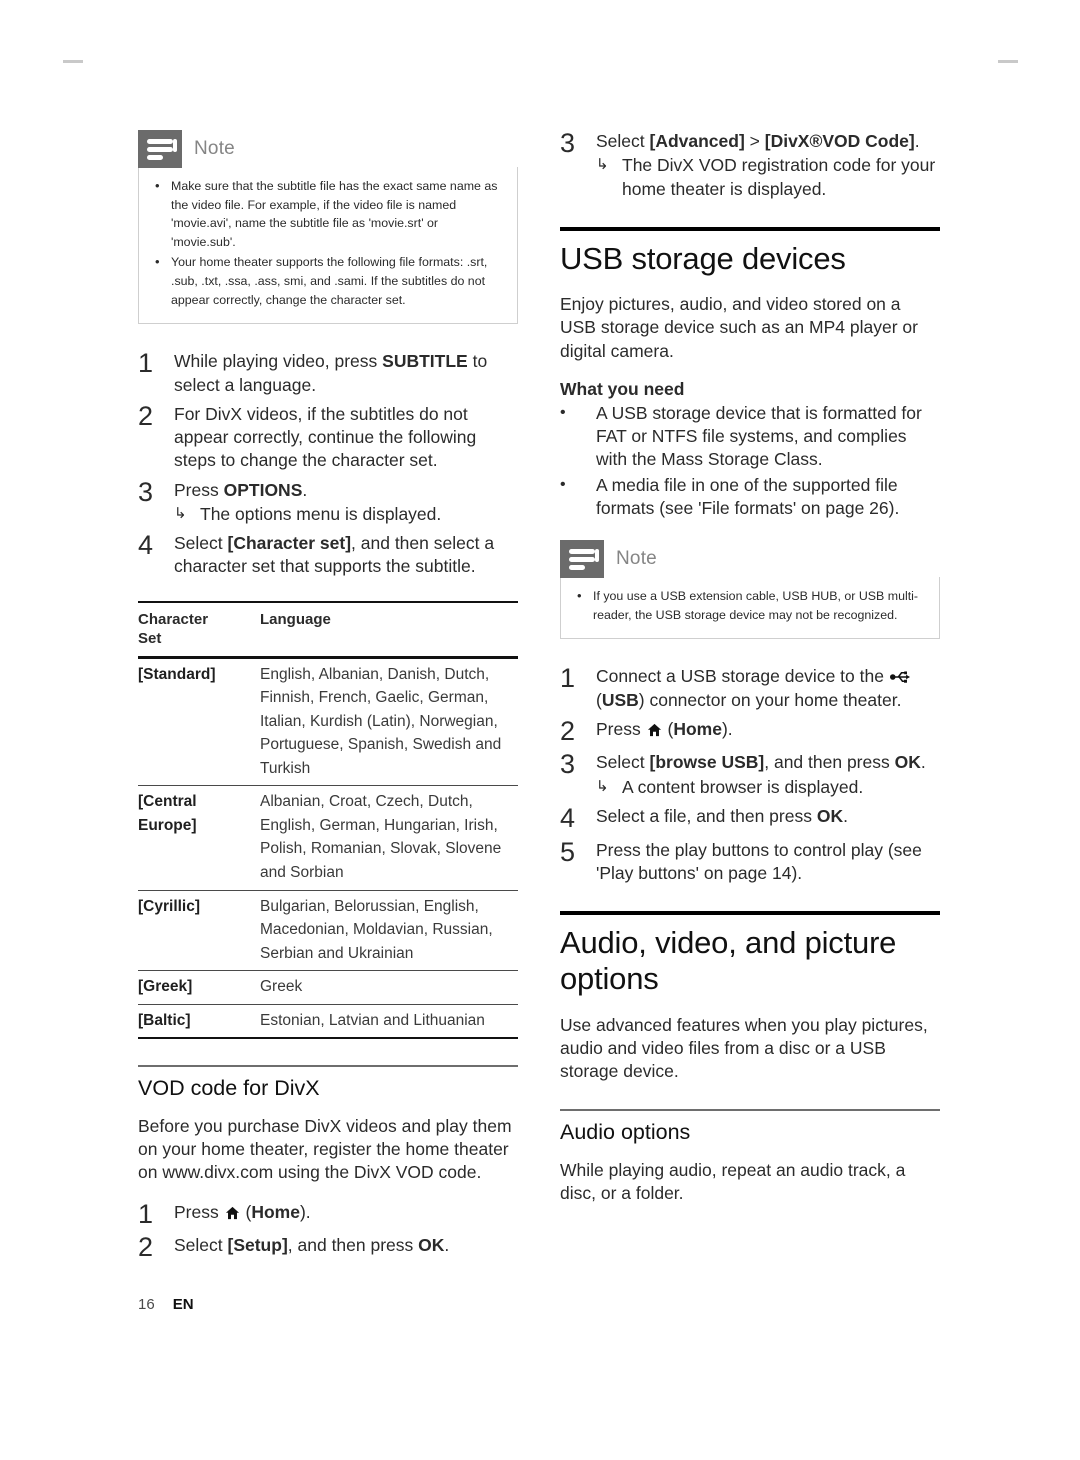  I want to click on heading-vod-code: VOD code for DivX, so click(229, 1087).